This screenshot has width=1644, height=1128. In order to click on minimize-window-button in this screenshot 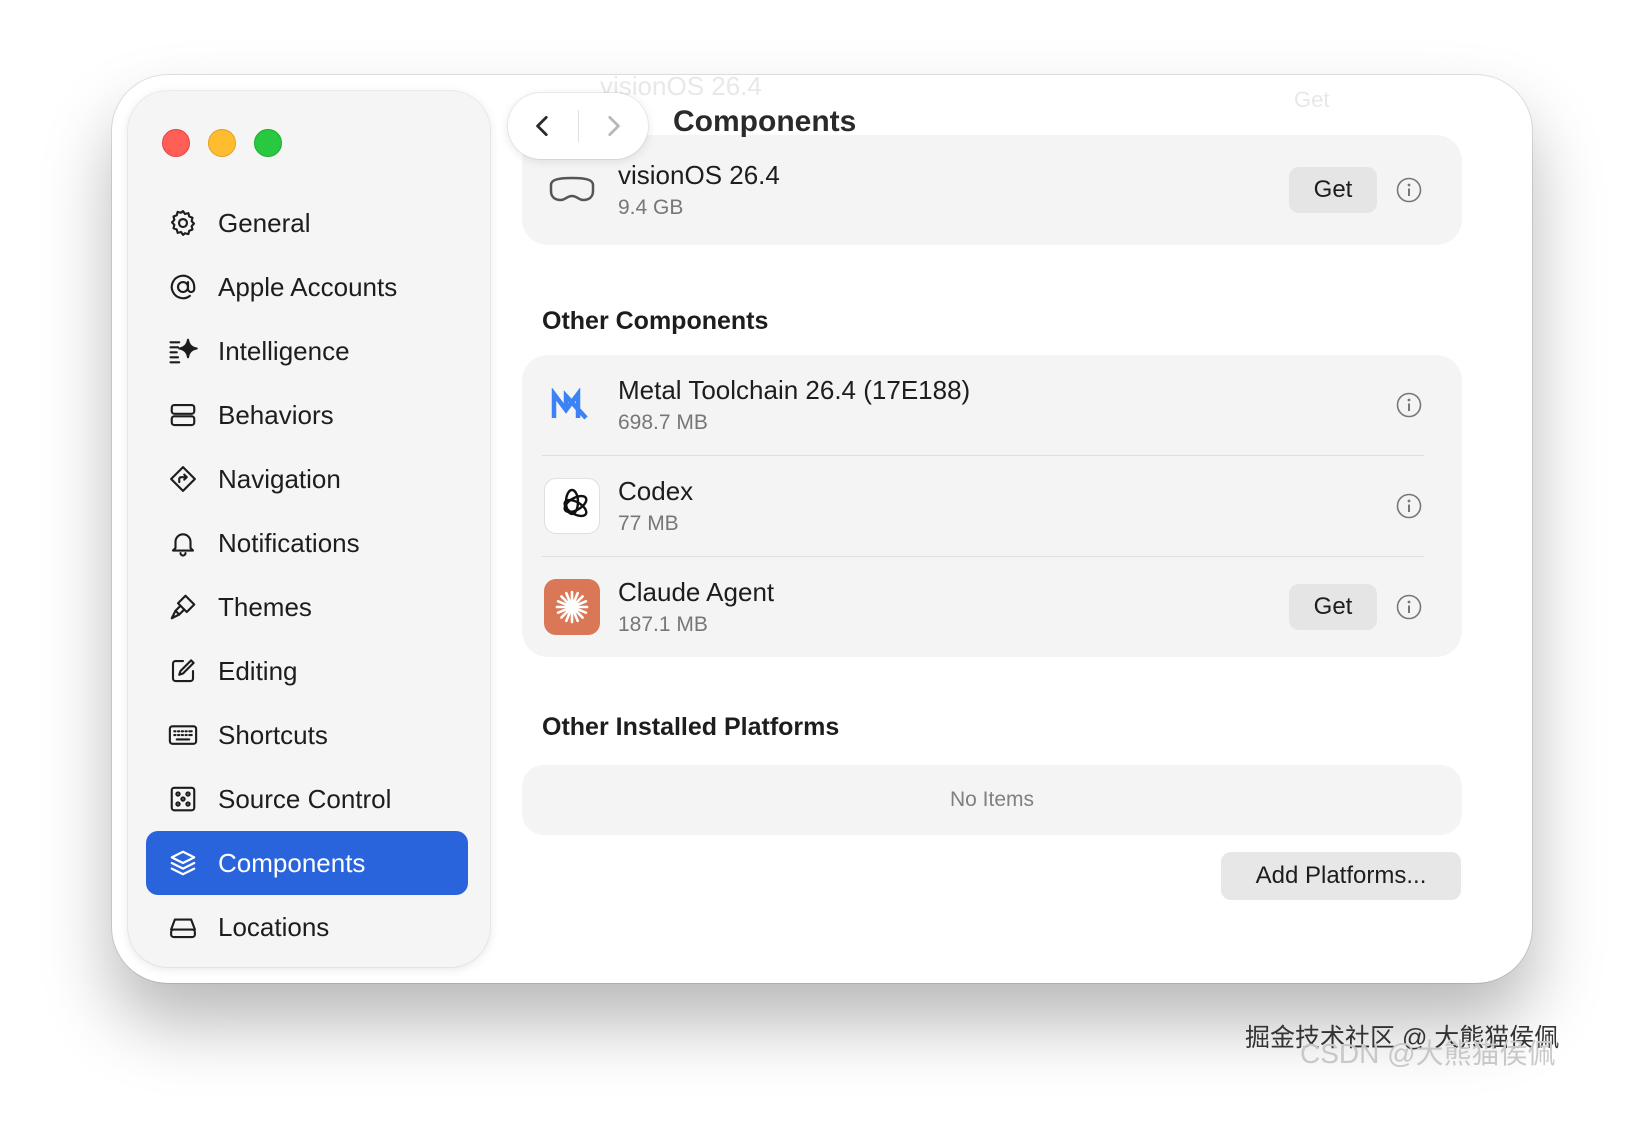, I will do `click(222, 143)`.